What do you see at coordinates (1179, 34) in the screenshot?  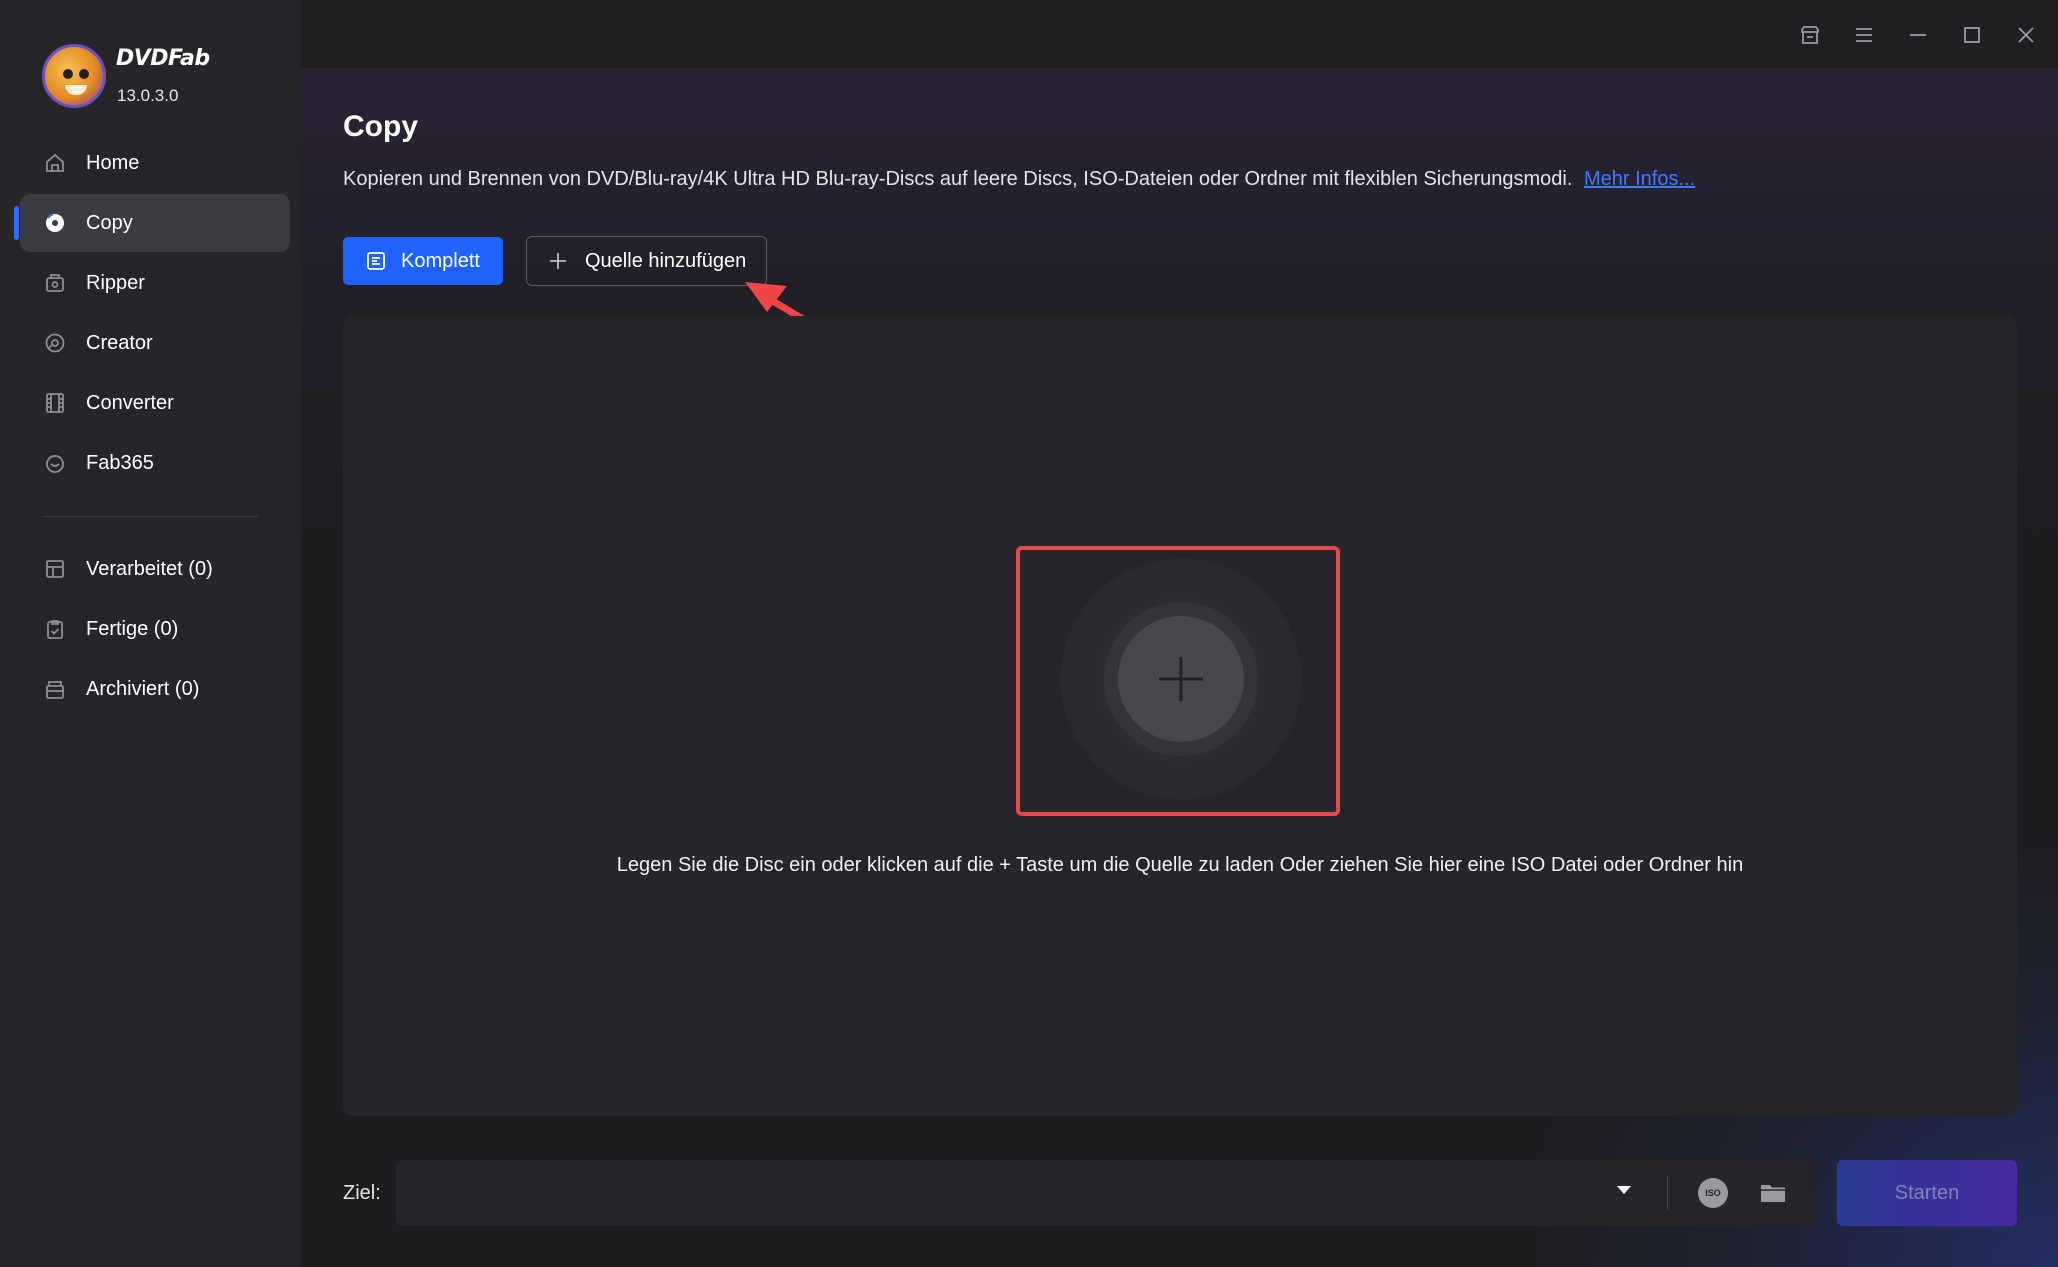 I see `title-bar` at bounding box center [1179, 34].